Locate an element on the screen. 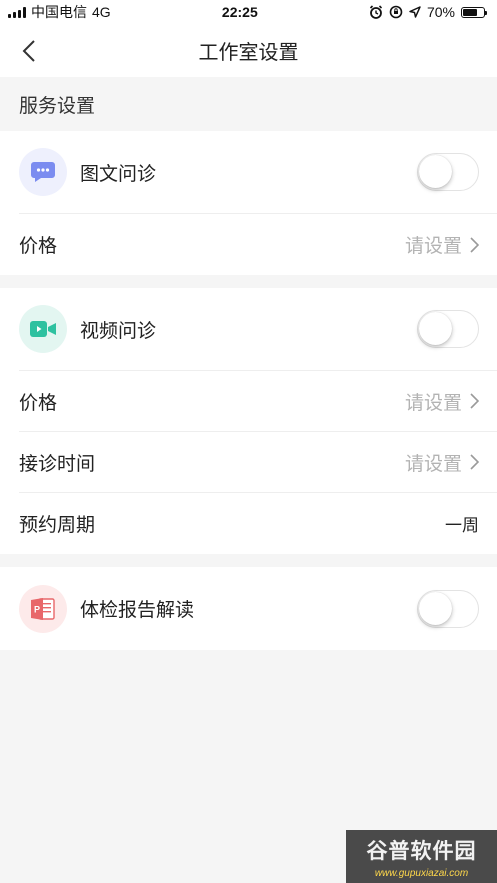 This screenshot has width=497, height=883. cycle-value: 一周 is located at coordinates (462, 525).